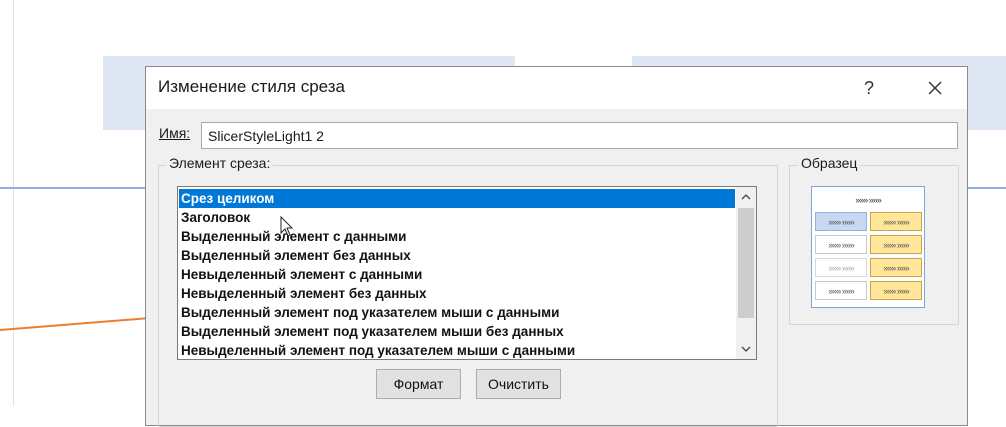  Describe the element at coordinates (869, 88) in the screenshot. I see `help-button: ?` at that location.